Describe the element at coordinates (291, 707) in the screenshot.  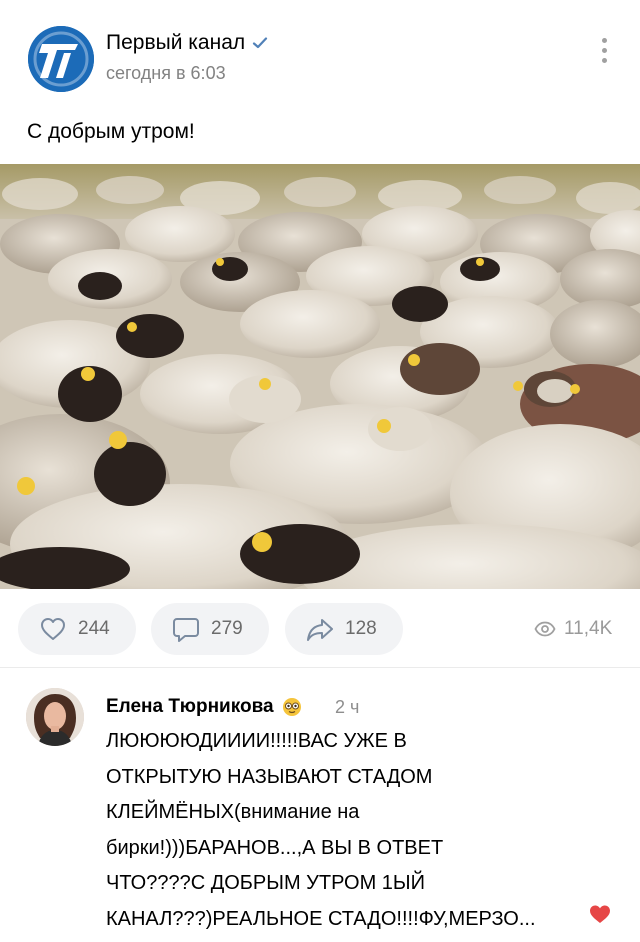
I see `emoji-icon` at that location.